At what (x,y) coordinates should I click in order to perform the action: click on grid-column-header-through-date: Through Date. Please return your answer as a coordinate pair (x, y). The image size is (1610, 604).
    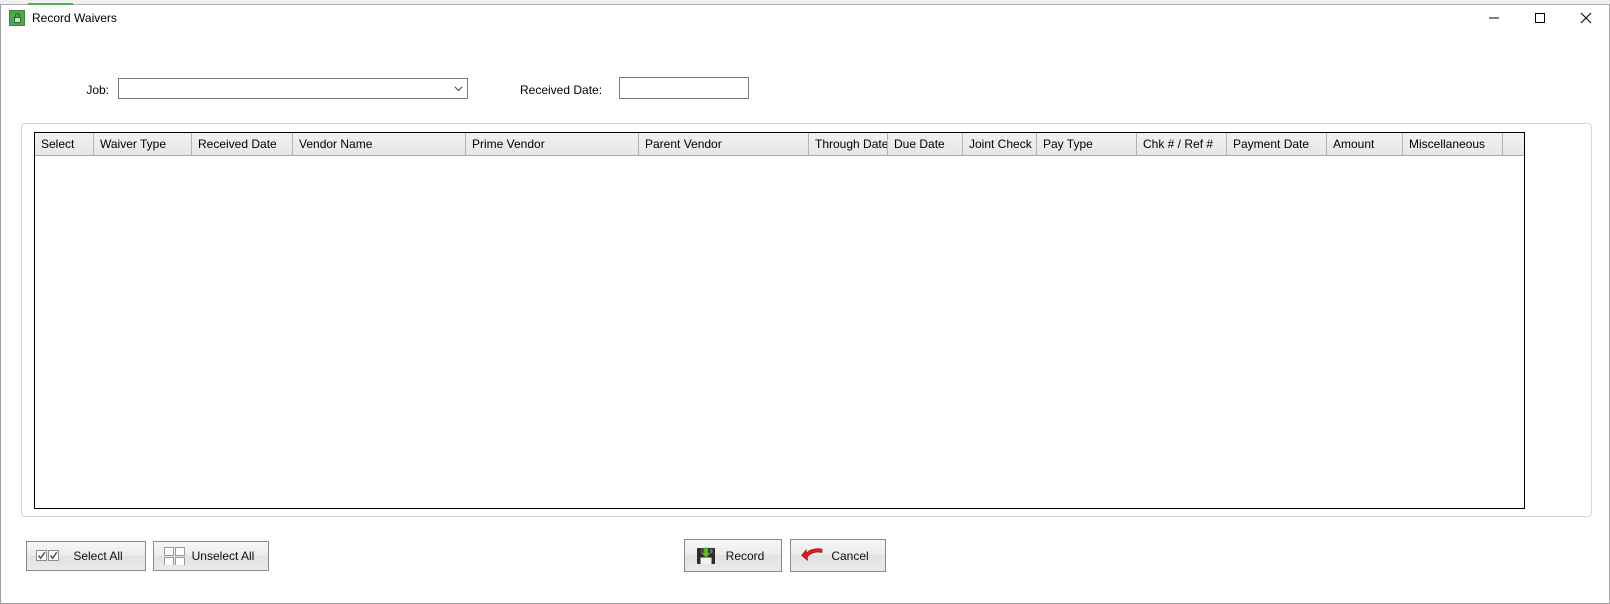
    Looking at the image, I should click on (848, 144).